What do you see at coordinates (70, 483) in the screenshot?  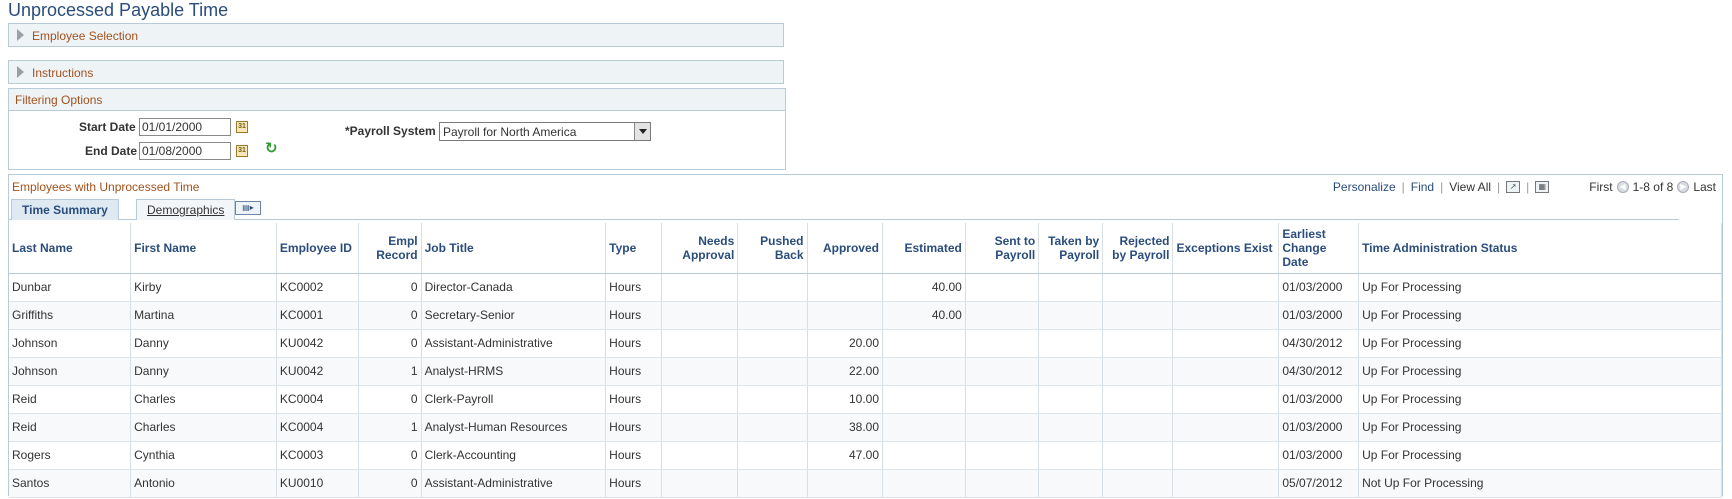 I see `last-name-link: Santos` at bounding box center [70, 483].